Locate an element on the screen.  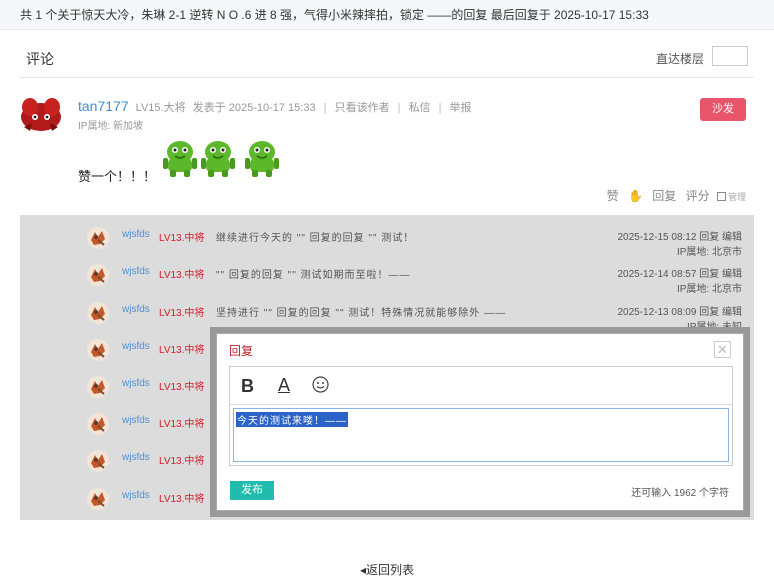
private-message-link: 私信 is located at coordinates (420, 108).